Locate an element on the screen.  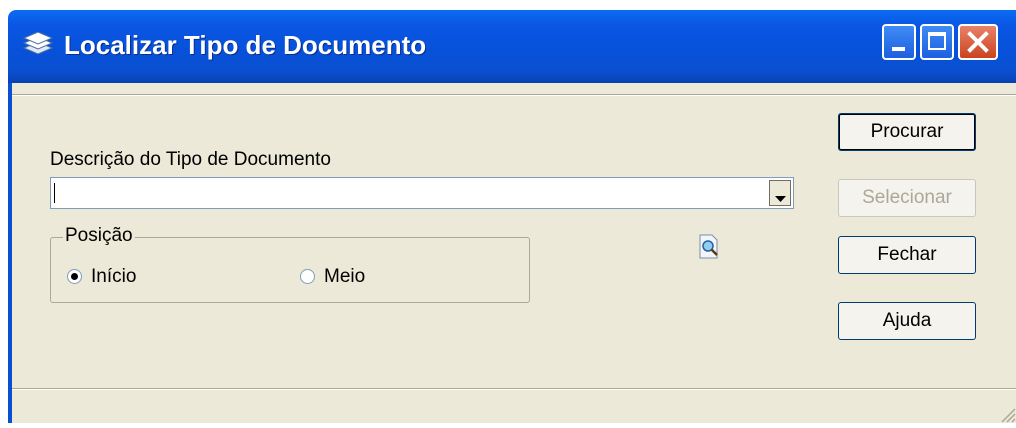
close-dialog-button: Fechar is located at coordinates (907, 255).